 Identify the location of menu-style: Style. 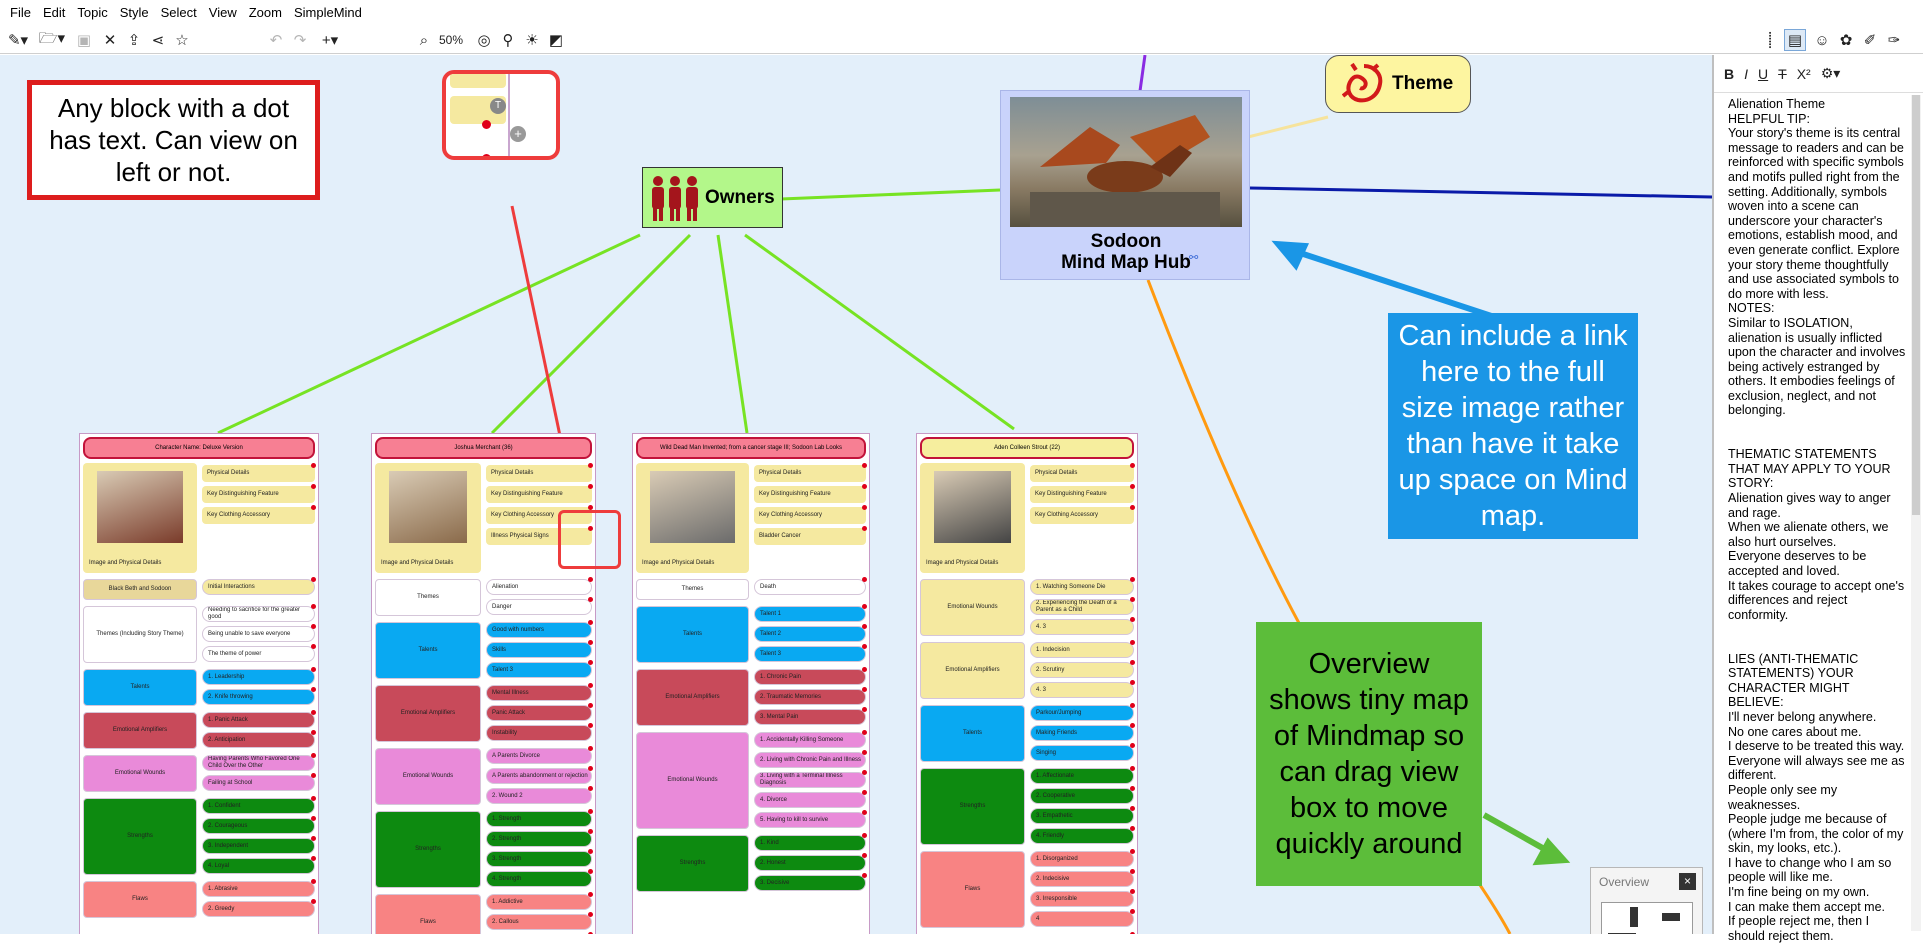
(134, 13).